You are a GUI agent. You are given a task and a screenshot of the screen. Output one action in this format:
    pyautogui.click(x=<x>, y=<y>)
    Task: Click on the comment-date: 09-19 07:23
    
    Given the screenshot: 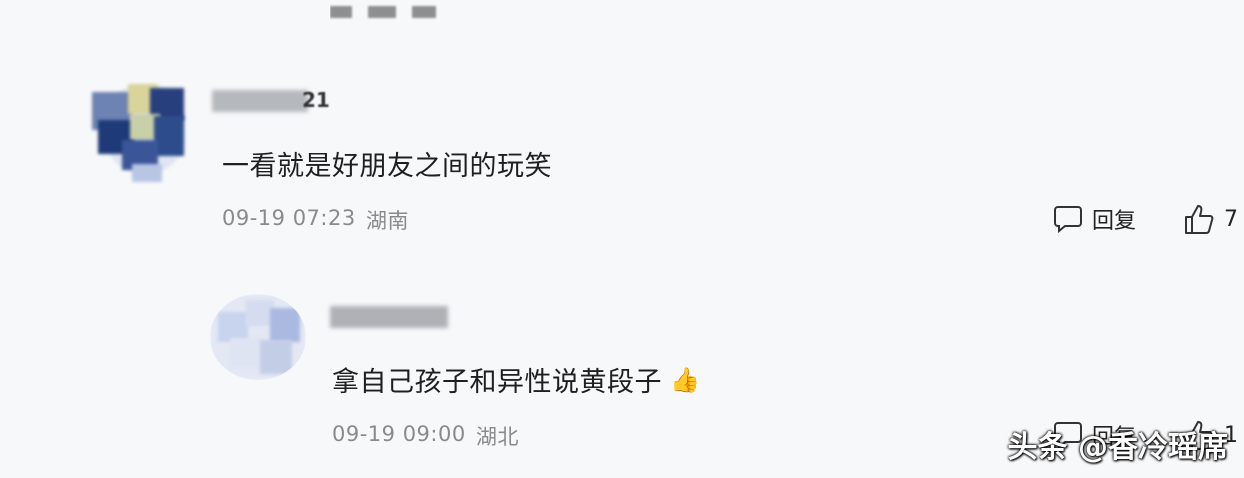 What is the action you would take?
    pyautogui.click(x=289, y=218)
    